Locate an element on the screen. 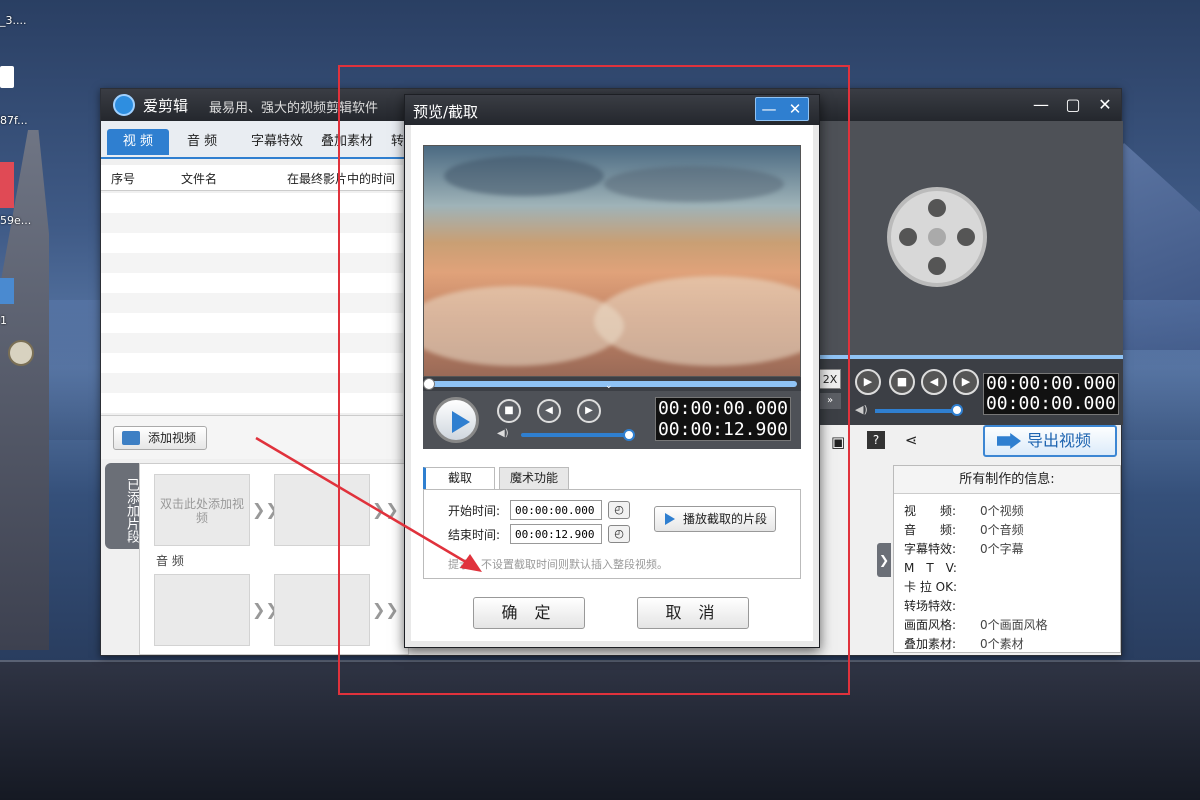  info-value-overlay: 0个素材 is located at coordinates (1002, 644).